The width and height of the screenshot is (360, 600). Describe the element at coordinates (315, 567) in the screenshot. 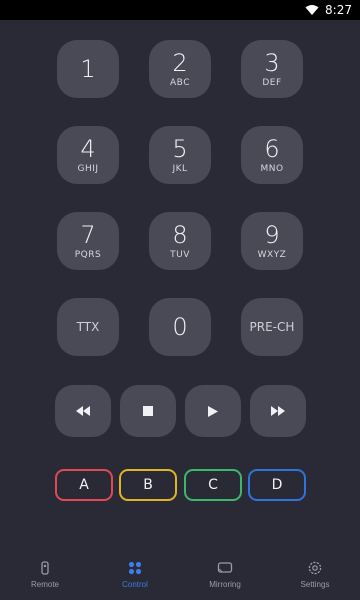

I see `gear-icon` at that location.